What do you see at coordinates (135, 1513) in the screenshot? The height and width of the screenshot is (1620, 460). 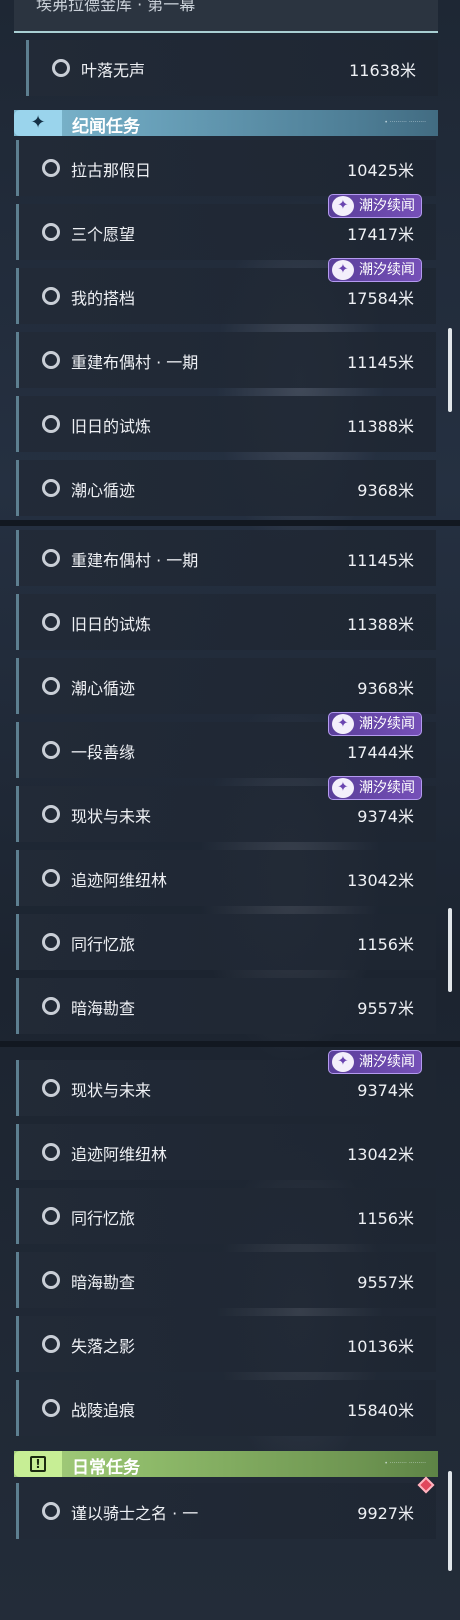 I see `quest-name: 谨以骑士之名 · 一` at bounding box center [135, 1513].